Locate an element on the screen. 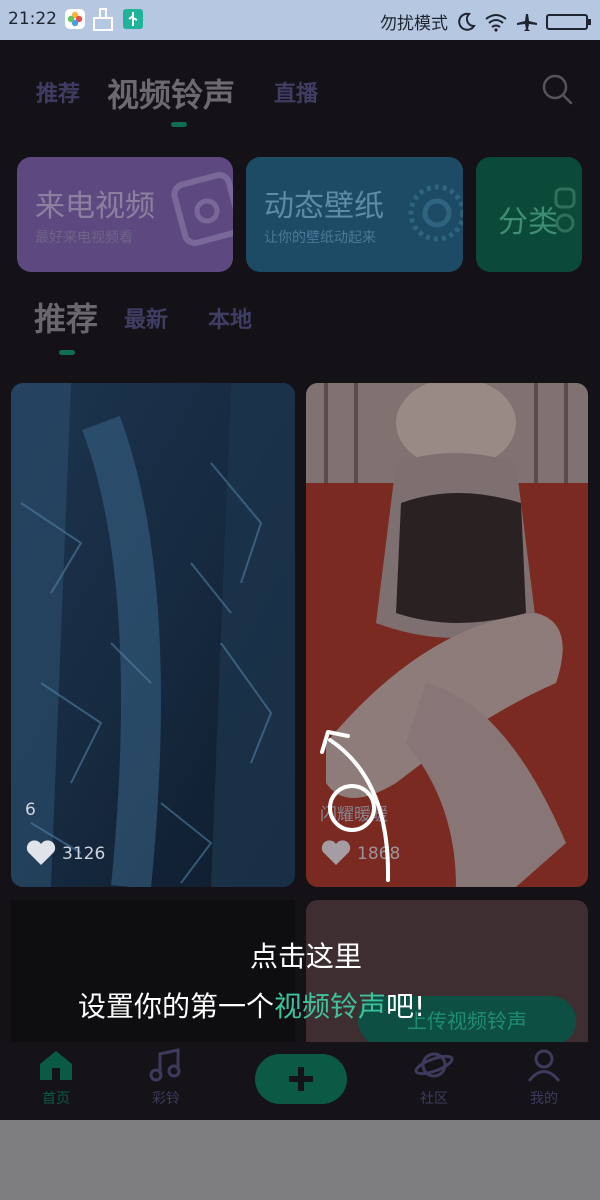  flower-icon is located at coordinates (75, 19).